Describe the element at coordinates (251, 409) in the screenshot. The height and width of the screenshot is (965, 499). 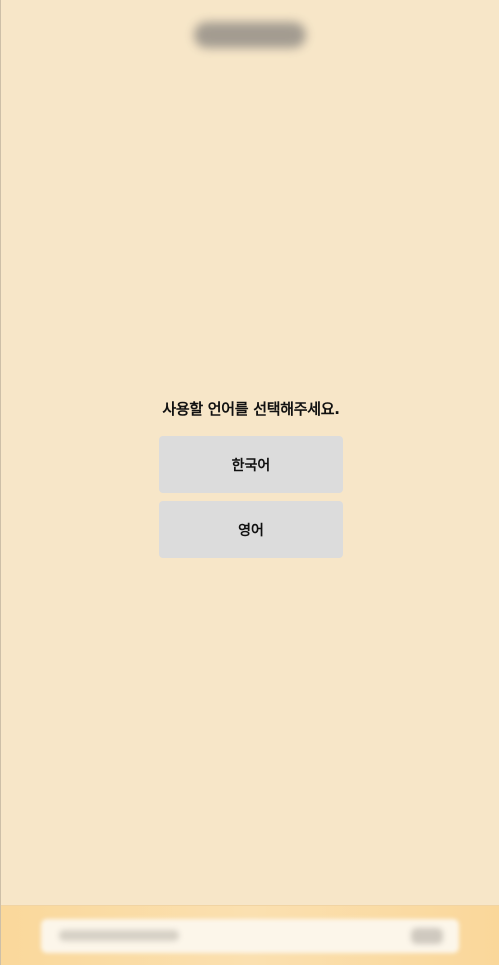
I see `language-select-title: 사용할 언어를 선택해주세요.` at that location.